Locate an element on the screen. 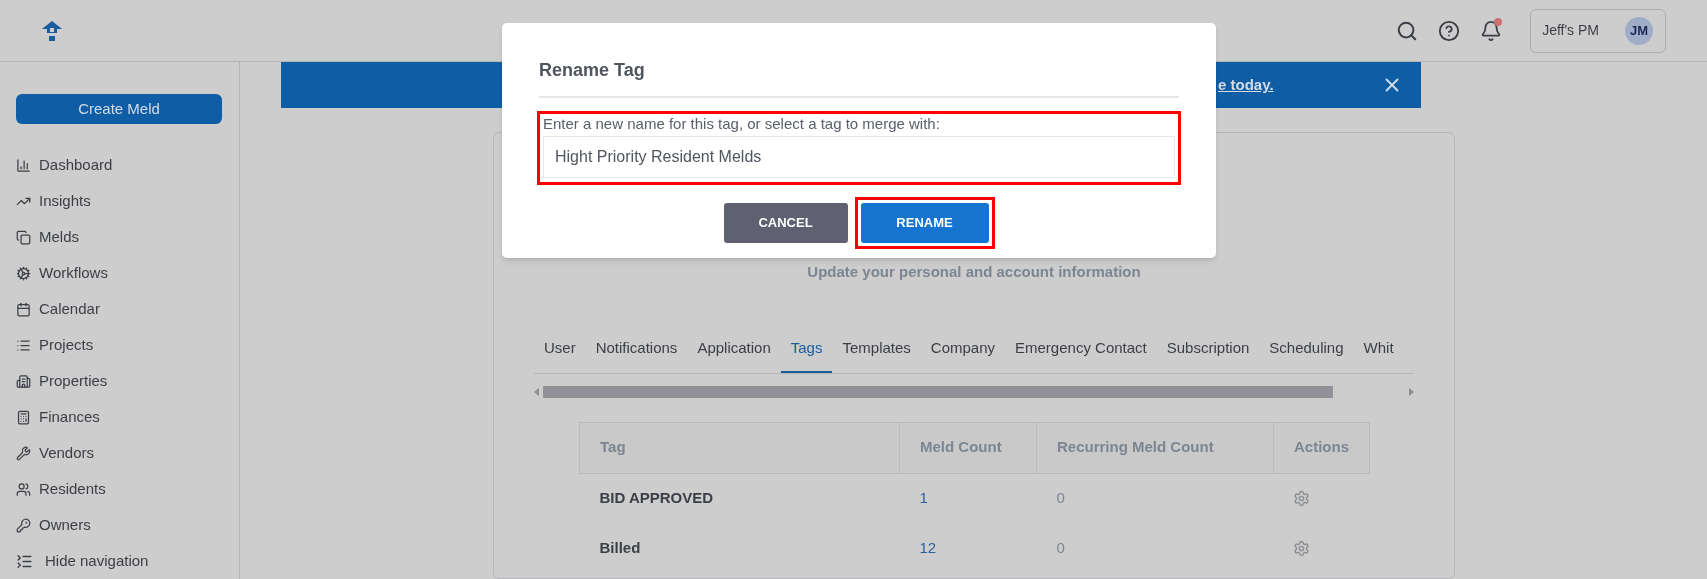  column-header: Meld Count is located at coordinates (968, 448).